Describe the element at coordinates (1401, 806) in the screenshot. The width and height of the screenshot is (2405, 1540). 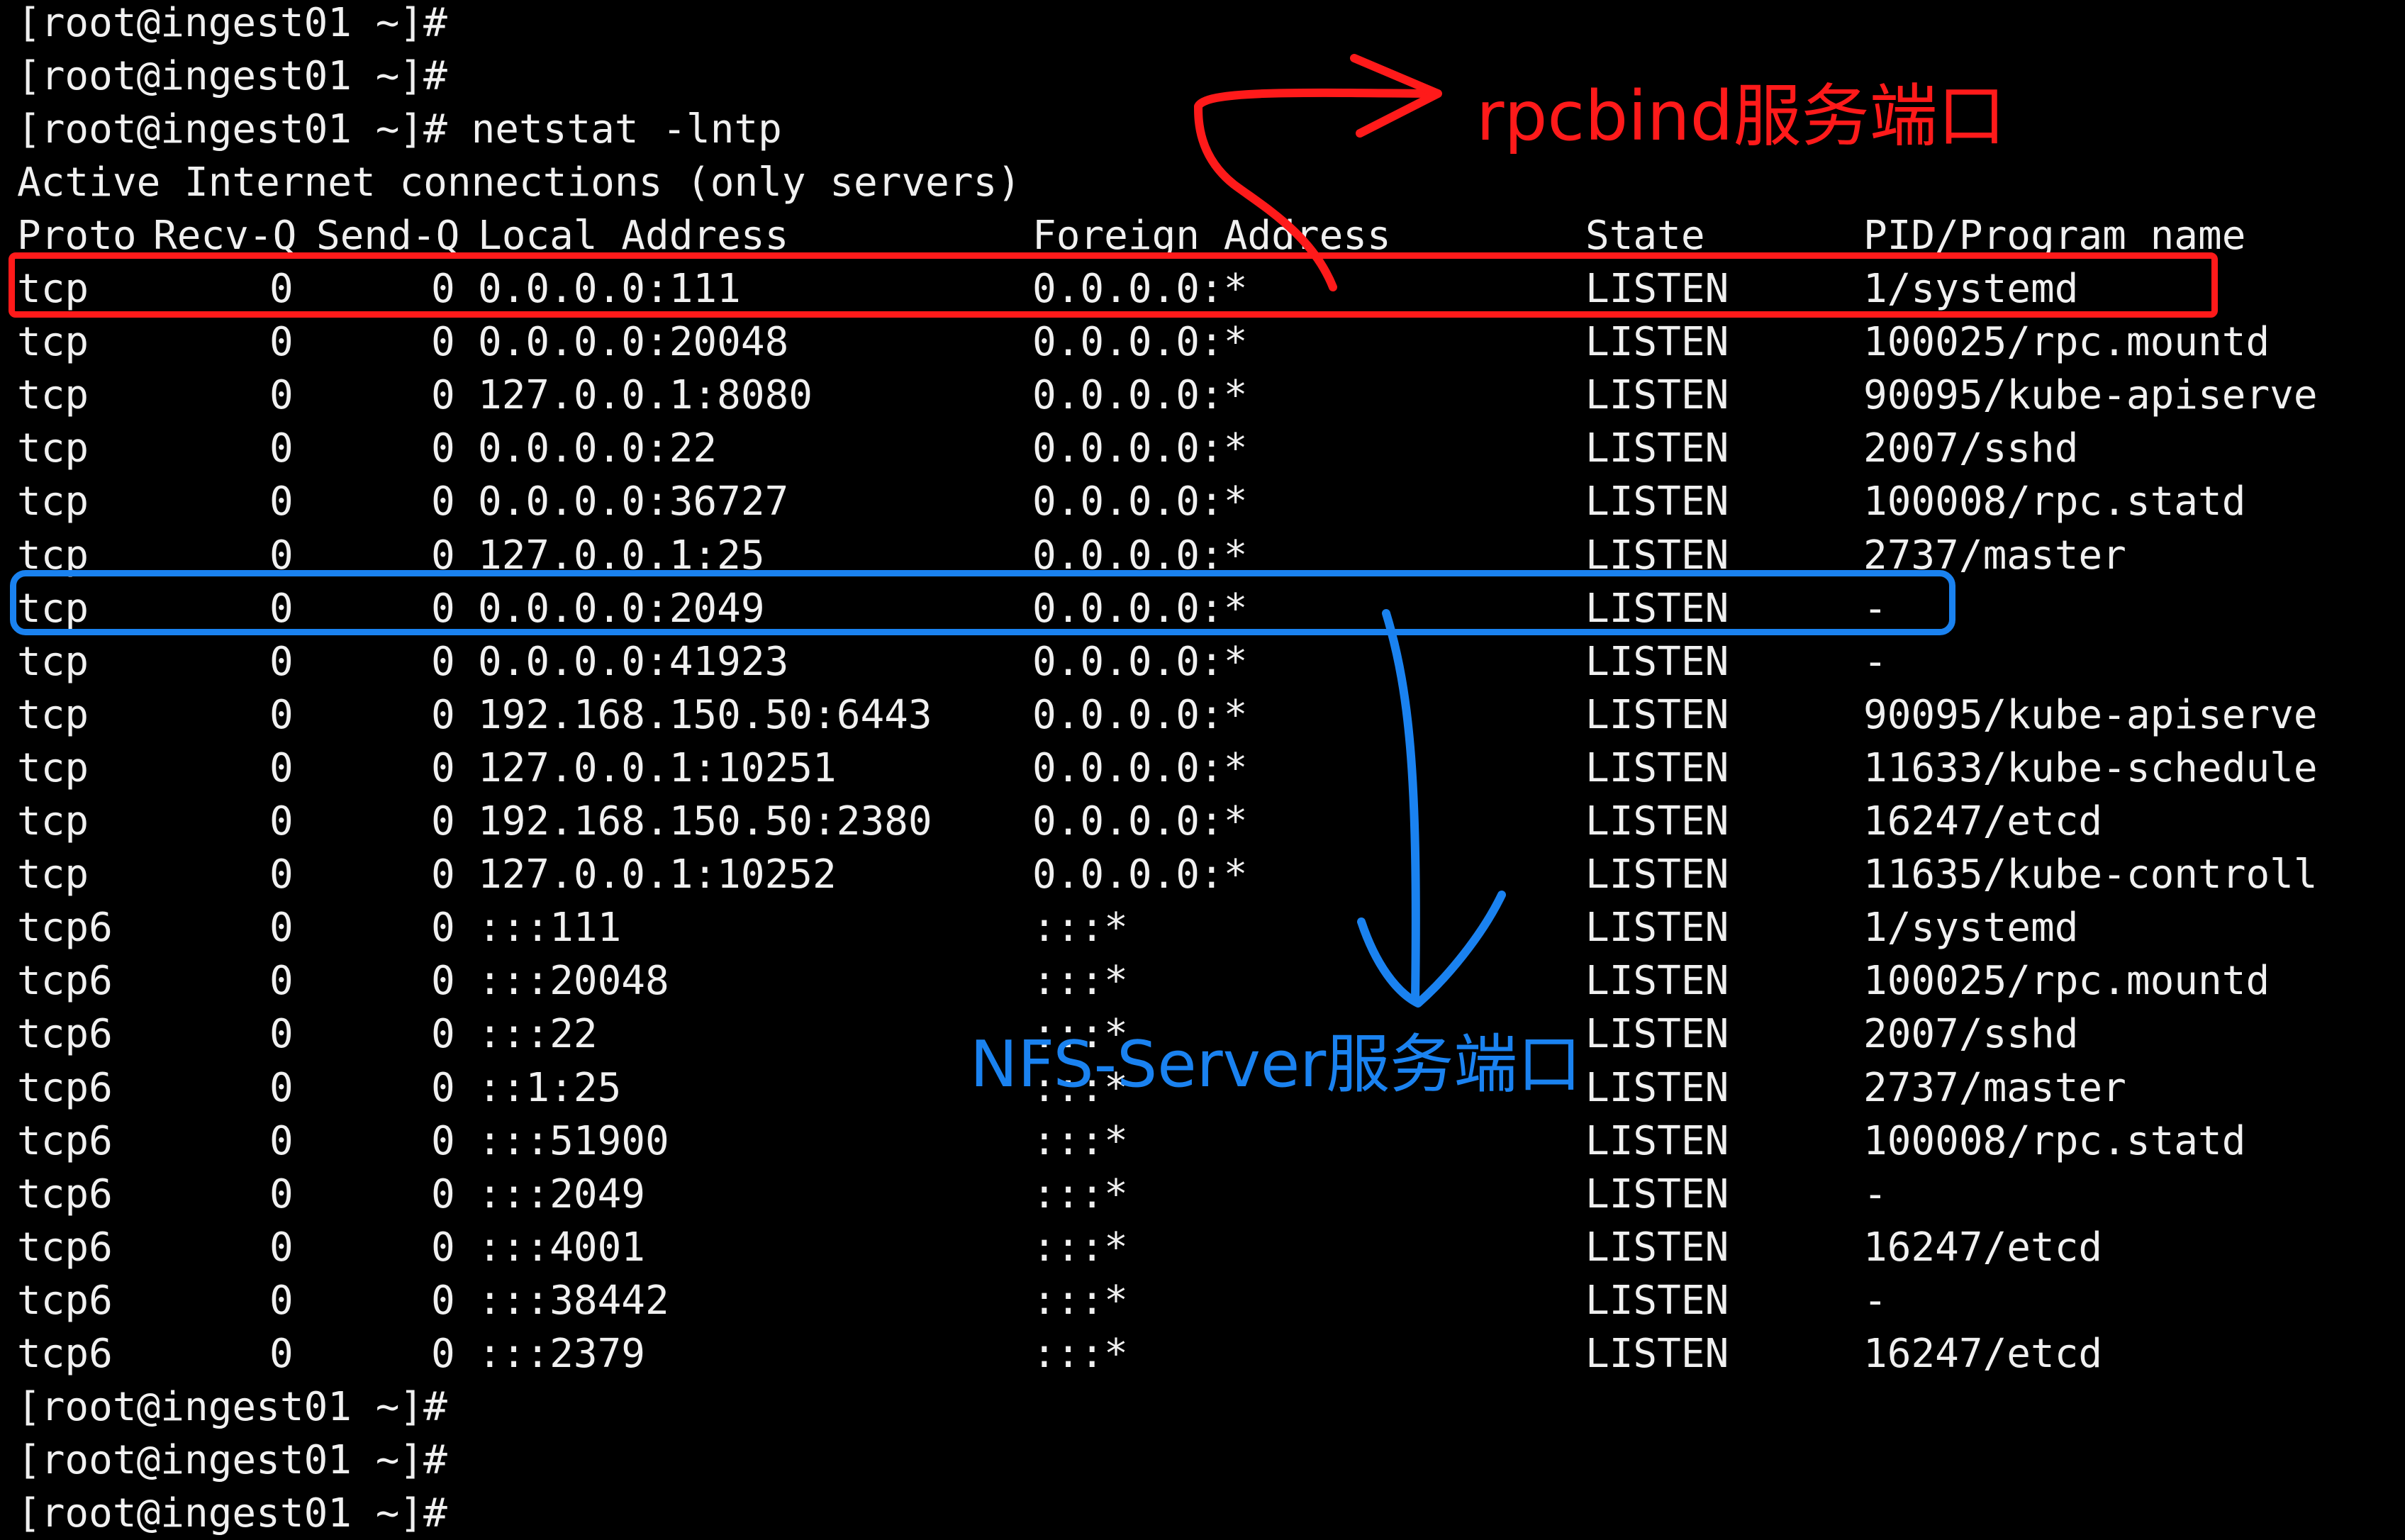
I see `nfs-arrow` at that location.